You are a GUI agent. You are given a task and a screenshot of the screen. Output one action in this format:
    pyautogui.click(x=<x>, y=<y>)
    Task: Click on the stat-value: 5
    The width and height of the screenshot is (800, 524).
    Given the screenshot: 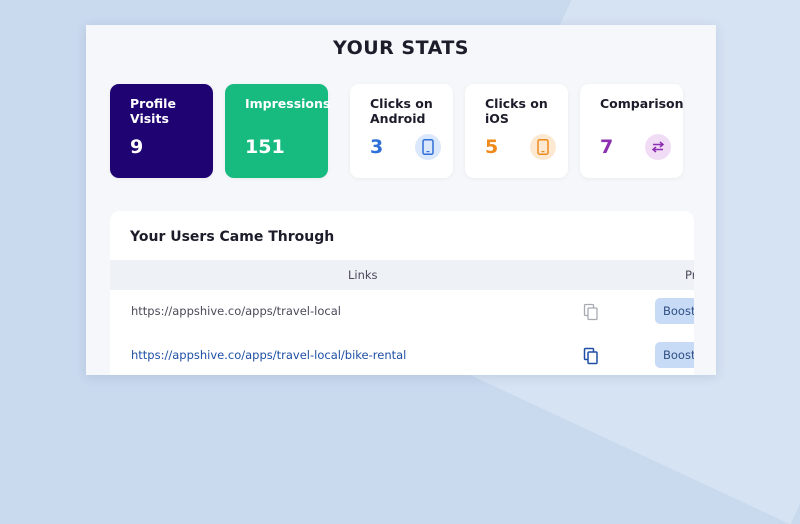 What is the action you would take?
    pyautogui.click(x=492, y=147)
    